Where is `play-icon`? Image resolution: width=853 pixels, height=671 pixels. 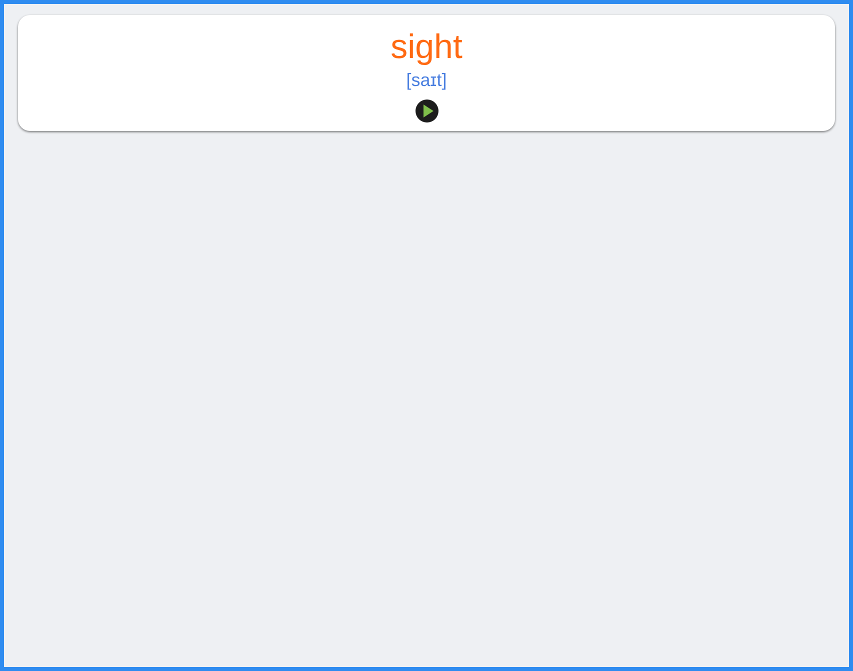 play-icon is located at coordinates (426, 111).